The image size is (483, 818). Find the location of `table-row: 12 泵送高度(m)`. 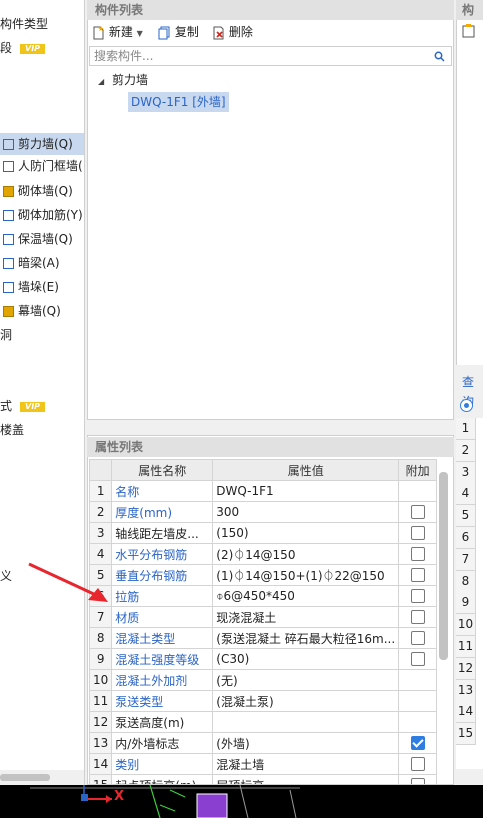

table-row: 12 泵送高度(m) is located at coordinates (263, 722).